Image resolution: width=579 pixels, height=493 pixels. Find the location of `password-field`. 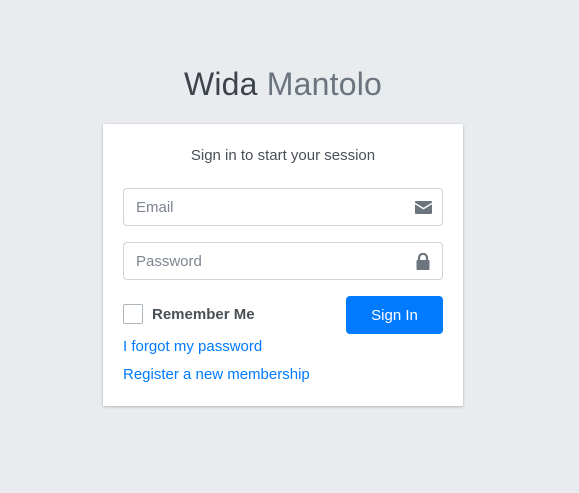

password-field is located at coordinates (262, 261).